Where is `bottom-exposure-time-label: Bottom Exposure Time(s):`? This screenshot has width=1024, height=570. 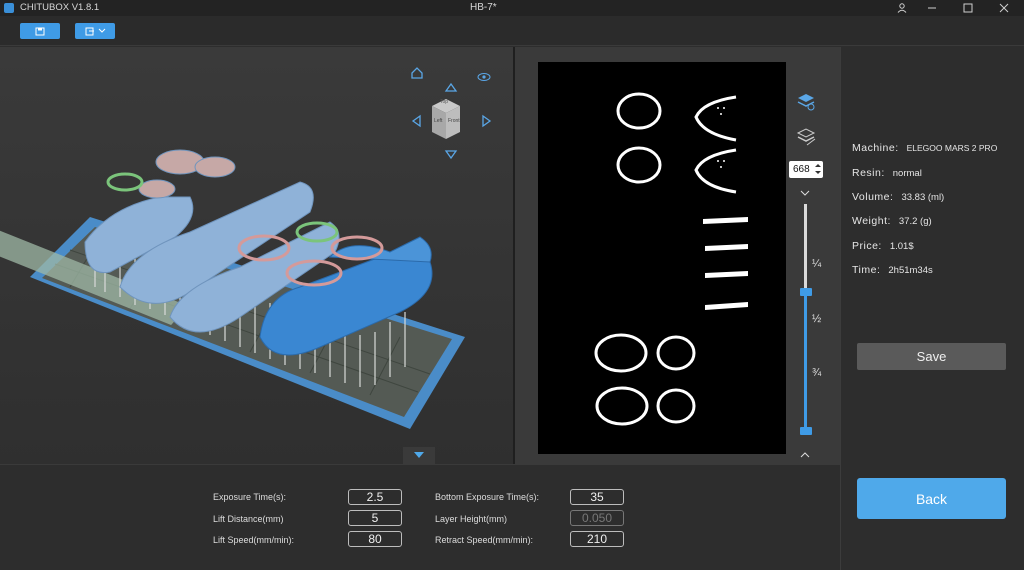
bottom-exposure-time-label: Bottom Exposure Time(s): is located at coordinates (487, 497).